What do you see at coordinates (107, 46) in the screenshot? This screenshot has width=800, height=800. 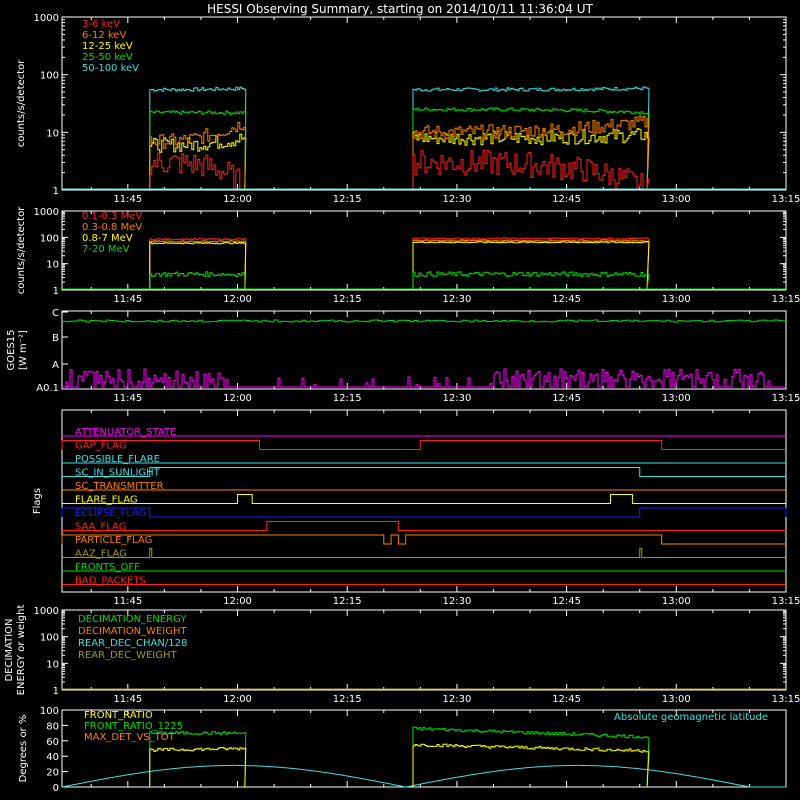 I see `count-rate-low-panel-legend-2: 12-25 keV` at bounding box center [107, 46].